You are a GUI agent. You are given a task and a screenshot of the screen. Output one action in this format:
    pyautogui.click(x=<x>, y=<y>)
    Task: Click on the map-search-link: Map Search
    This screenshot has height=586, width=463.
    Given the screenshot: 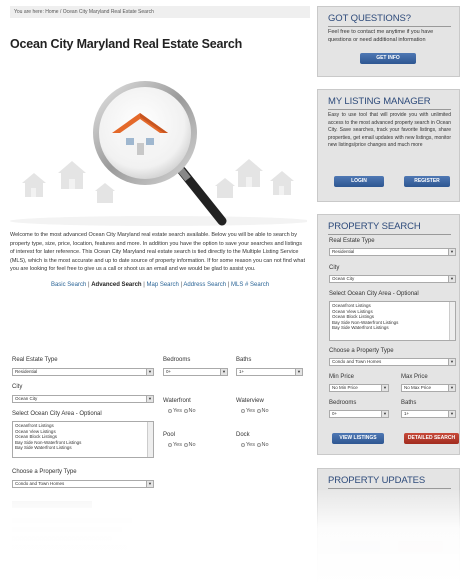 What is the action you would take?
    pyautogui.click(x=162, y=285)
    